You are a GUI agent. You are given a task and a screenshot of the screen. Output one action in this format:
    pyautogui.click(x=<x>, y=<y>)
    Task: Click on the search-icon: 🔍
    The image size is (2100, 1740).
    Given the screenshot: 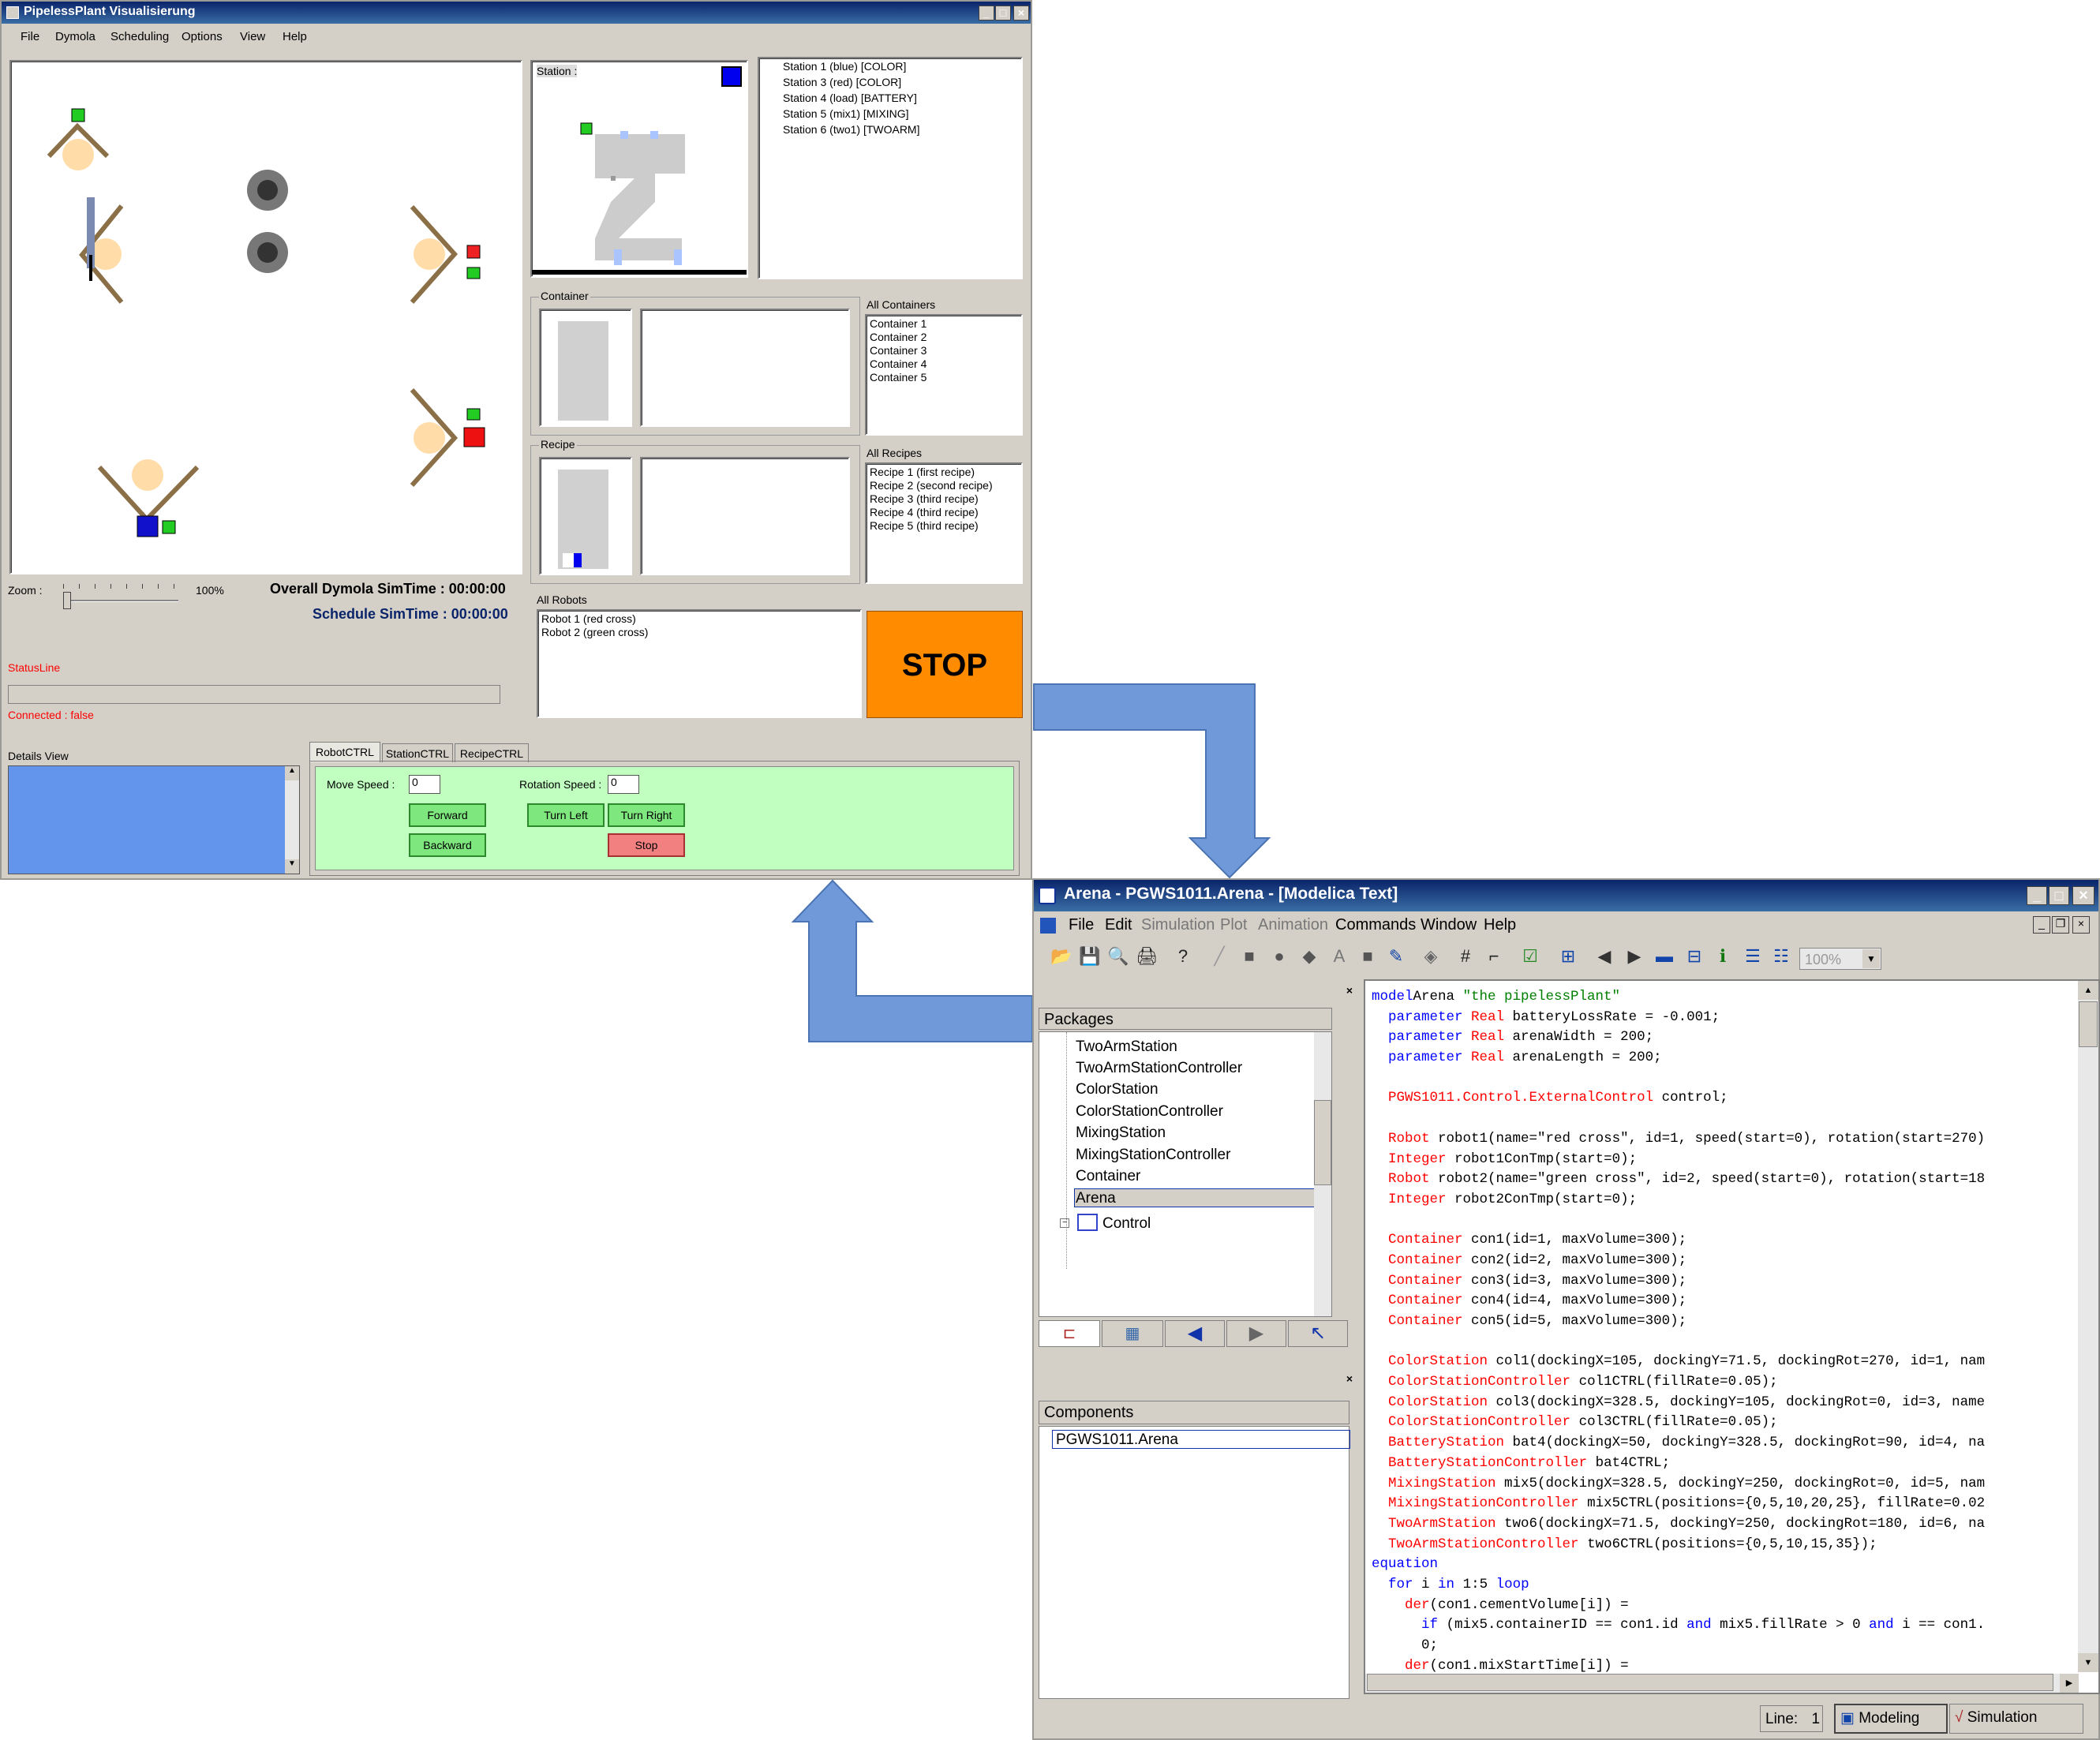 What is the action you would take?
    pyautogui.click(x=1118, y=956)
    